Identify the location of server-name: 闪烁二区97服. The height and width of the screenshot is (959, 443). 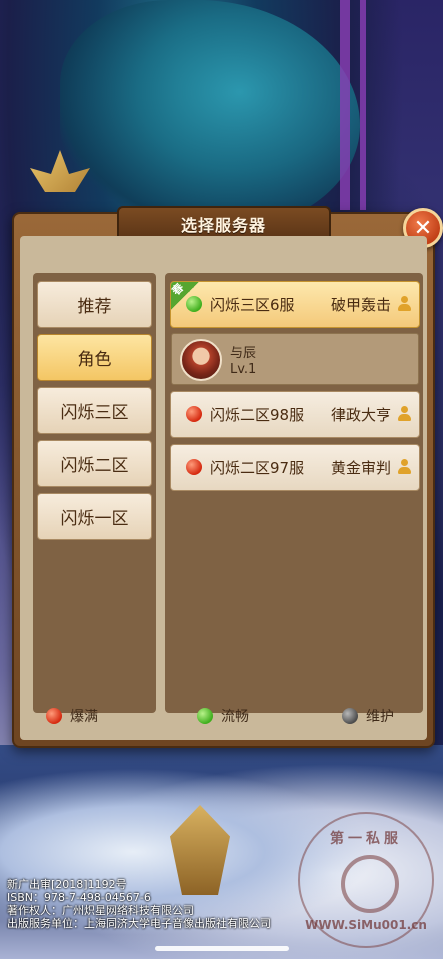
(257, 468).